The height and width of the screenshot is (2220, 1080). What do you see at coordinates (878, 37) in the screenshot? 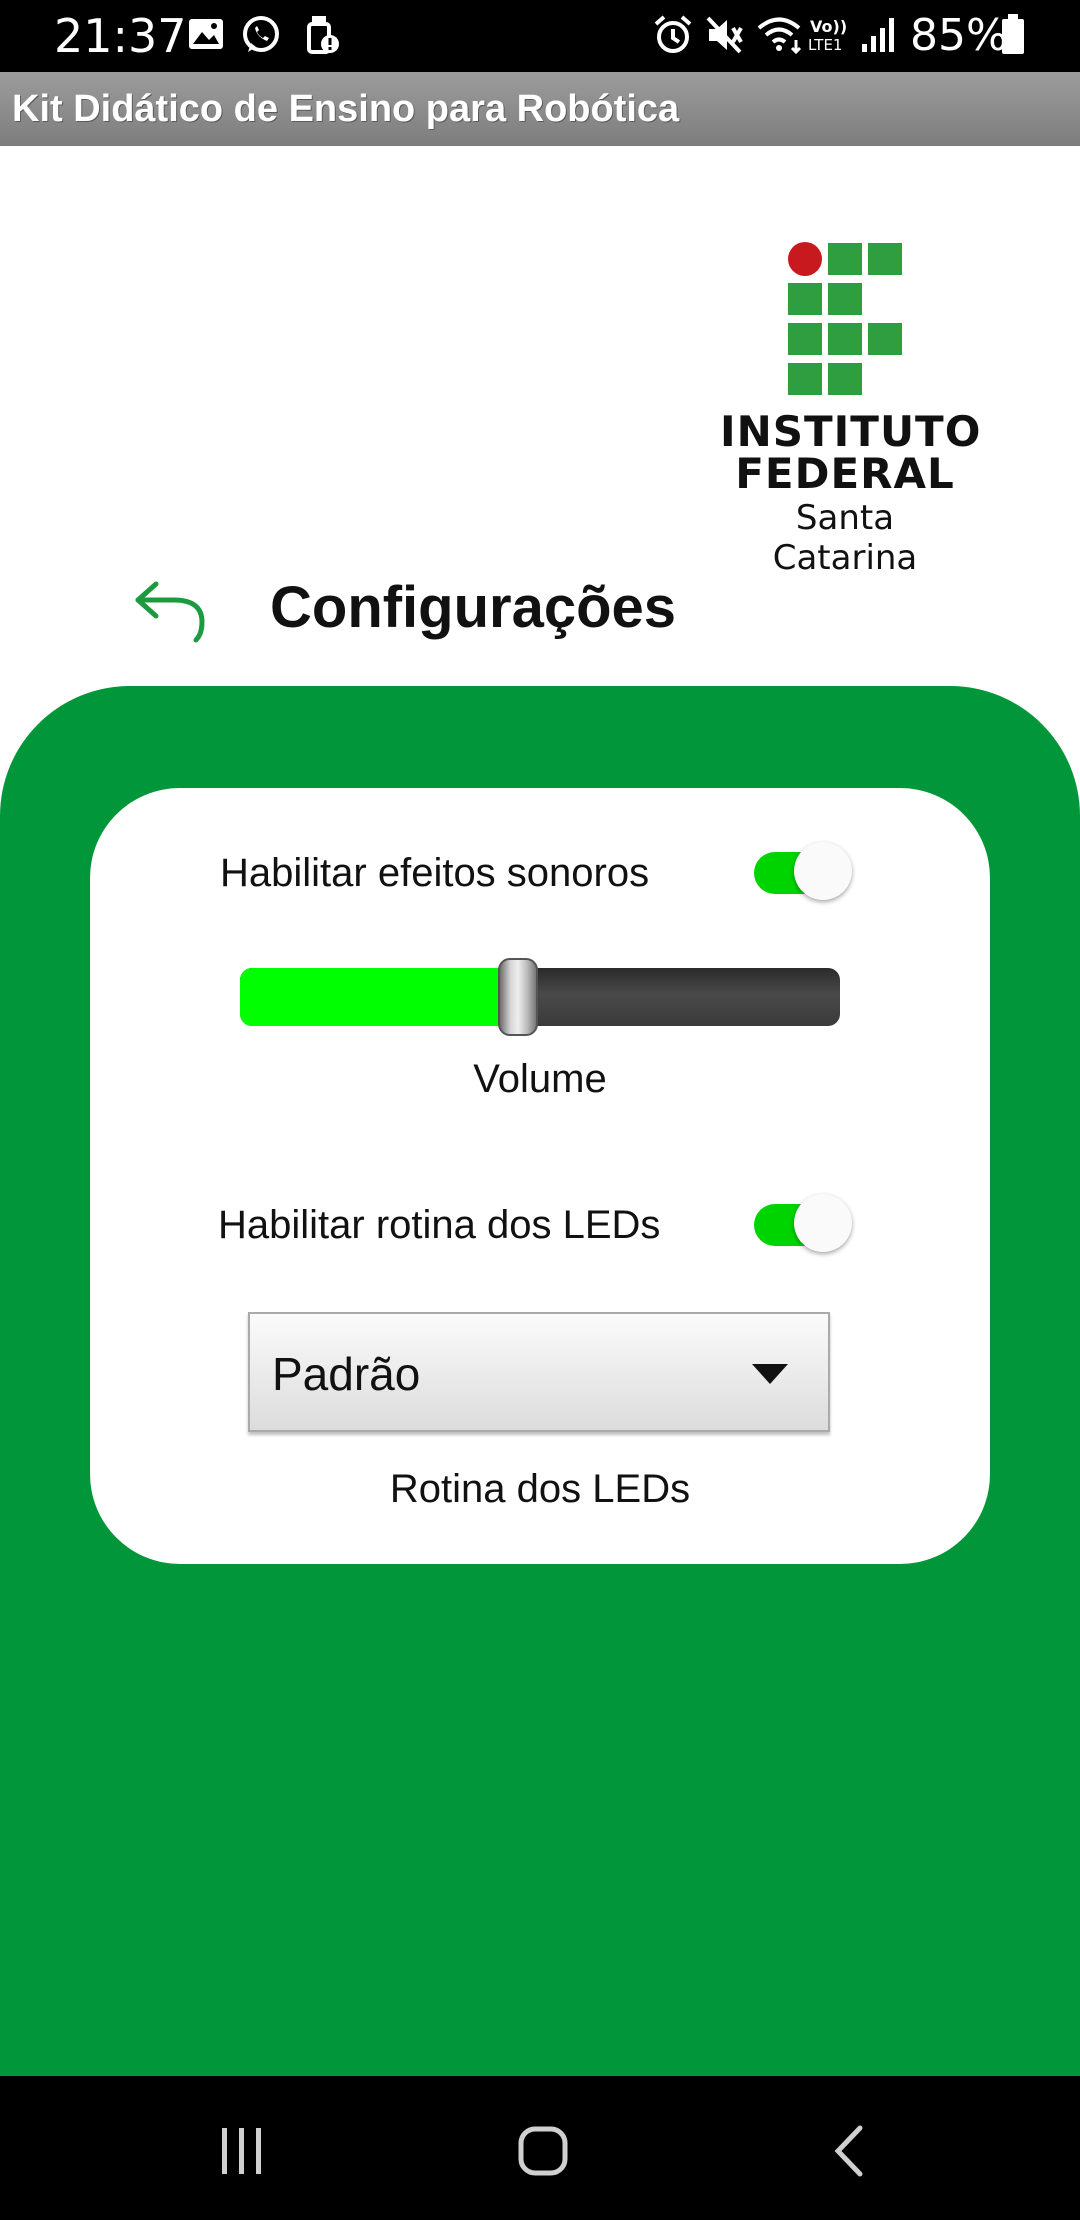
I see `signal-icon` at bounding box center [878, 37].